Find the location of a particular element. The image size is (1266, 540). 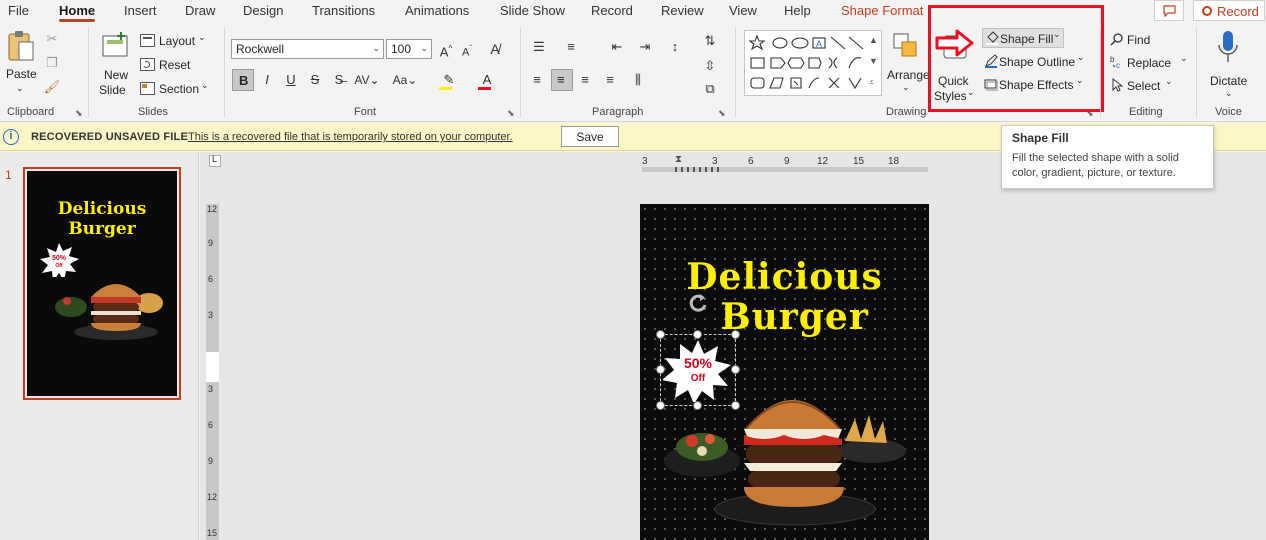

clear-formatting-icon: A̸ is located at coordinates (495, 49).